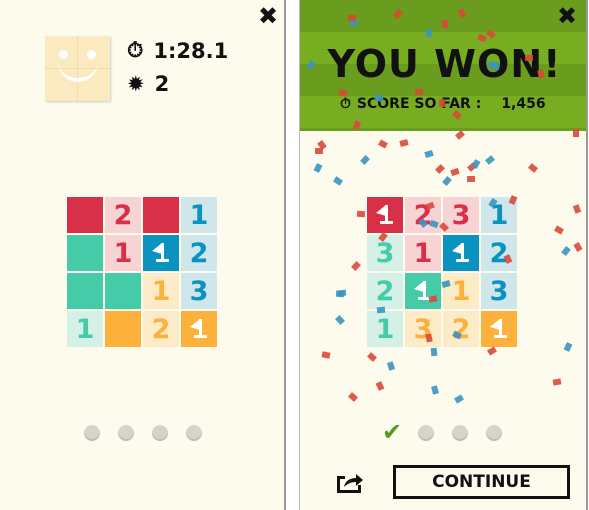 The height and width of the screenshot is (510, 589). Describe the element at coordinates (77, 68) in the screenshot. I see `smiley-face-icon` at that location.